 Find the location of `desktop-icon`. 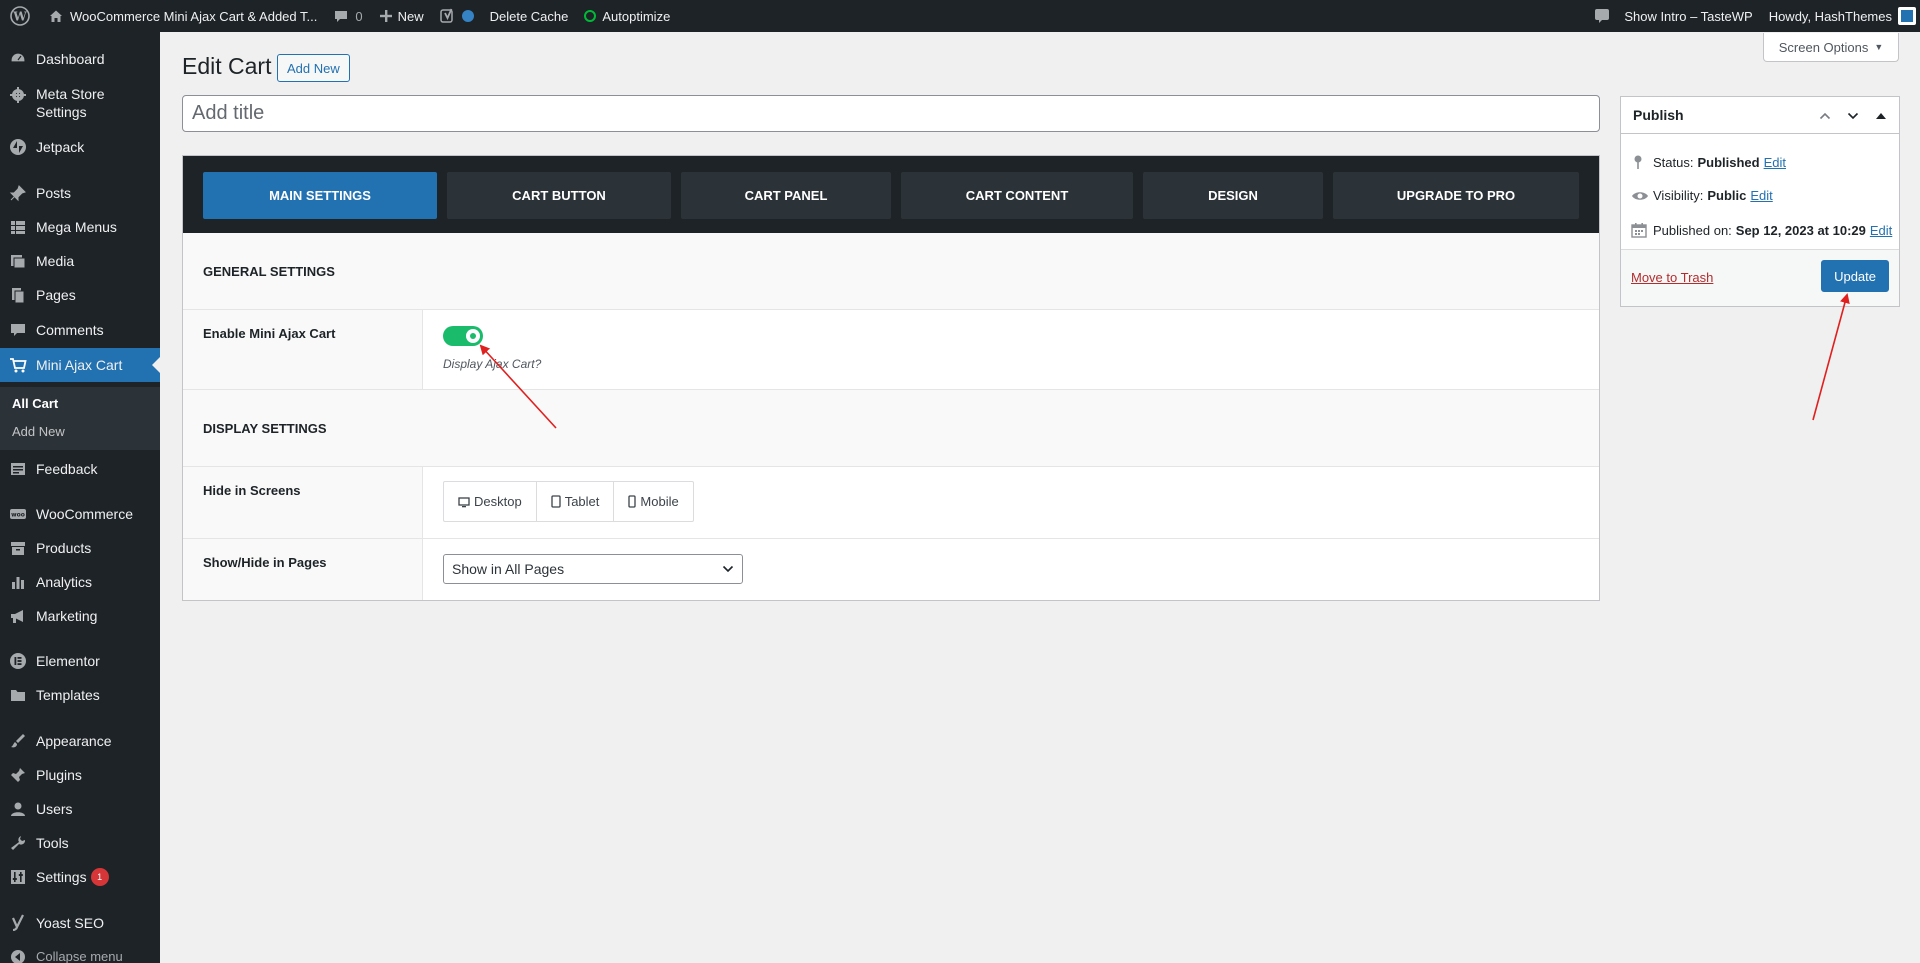

desktop-icon is located at coordinates (464, 502).